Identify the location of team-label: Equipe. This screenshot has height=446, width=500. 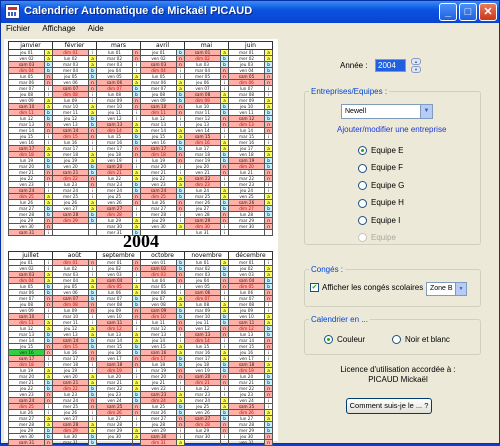
(383, 237).